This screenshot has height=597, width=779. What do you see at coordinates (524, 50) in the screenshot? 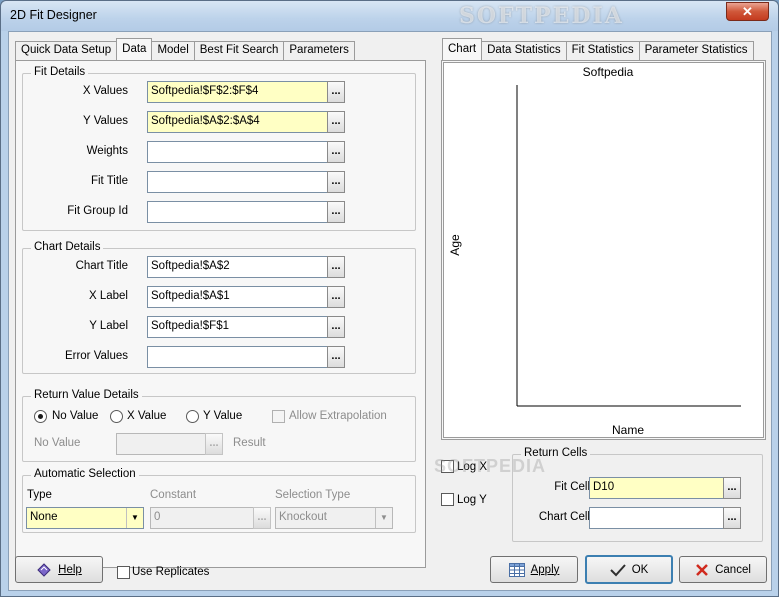
I see `tab-data-statistics: Data Statistics` at bounding box center [524, 50].